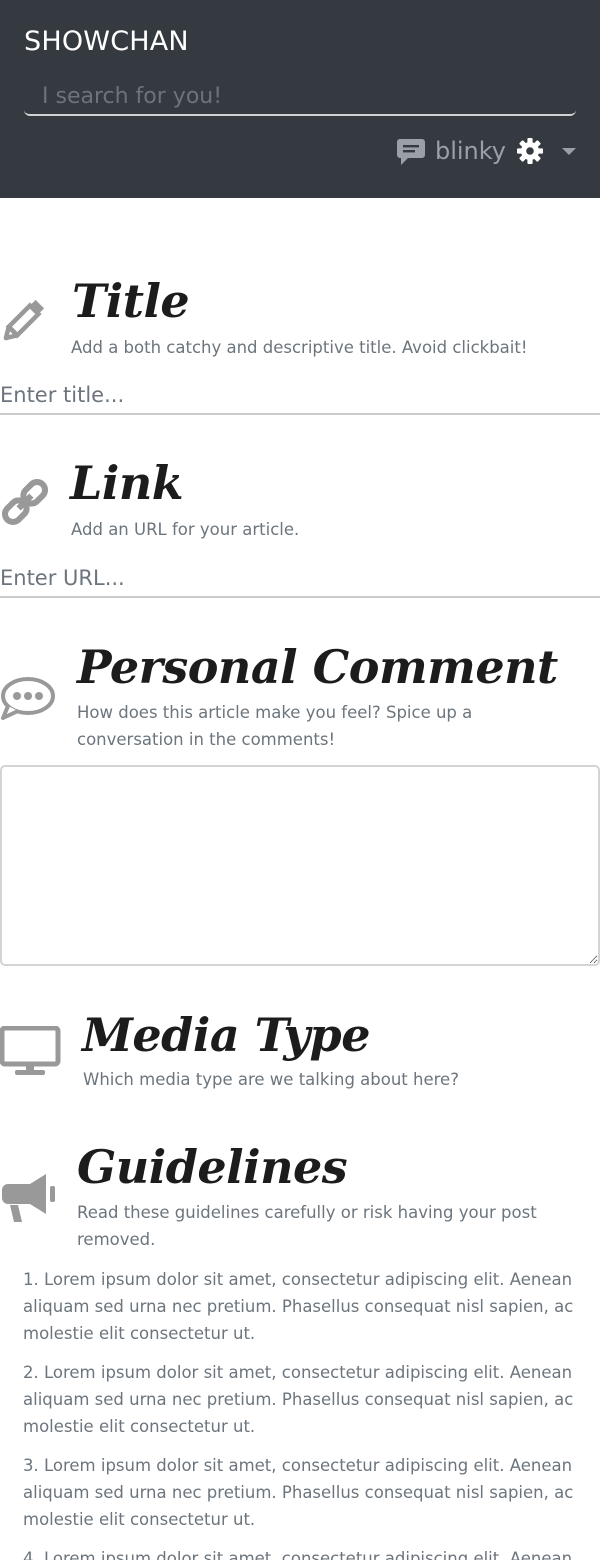 This screenshot has height=1560, width=600. I want to click on title-heading: Title, so click(131, 301).